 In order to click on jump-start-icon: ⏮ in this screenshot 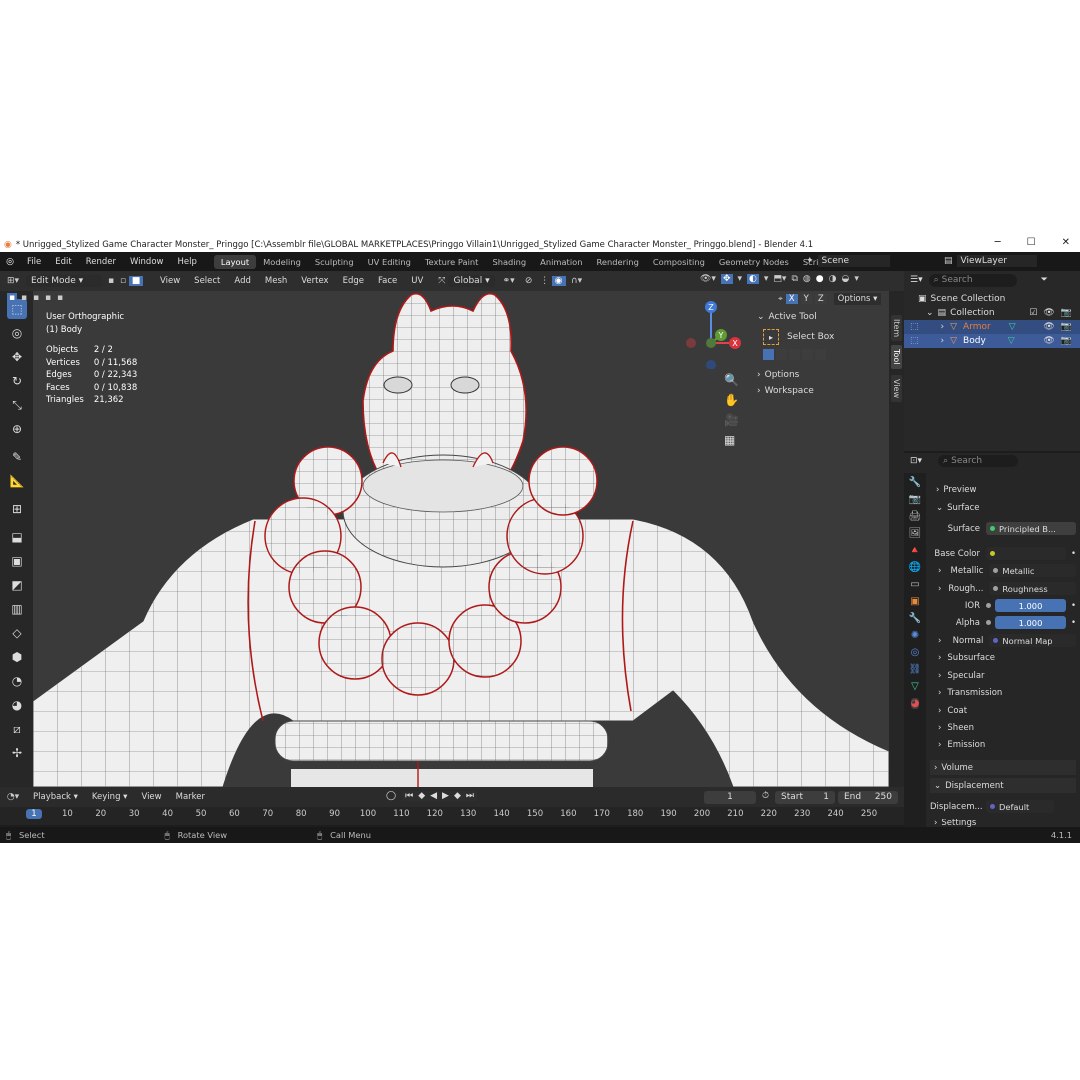, I will do `click(409, 796)`.